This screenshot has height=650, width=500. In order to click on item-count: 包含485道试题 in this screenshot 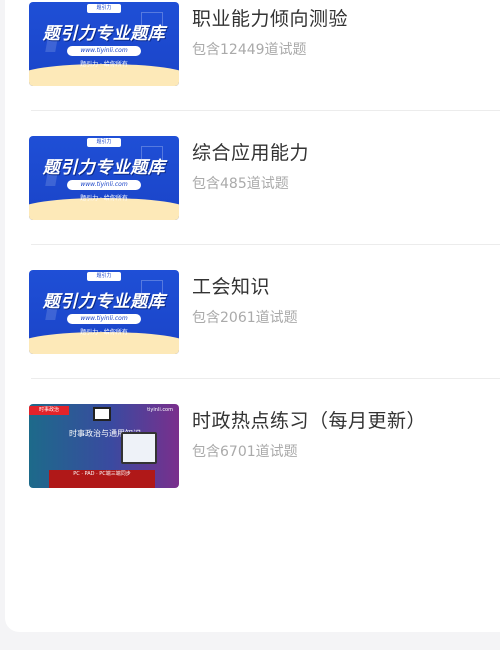, I will do `click(240, 184)`.